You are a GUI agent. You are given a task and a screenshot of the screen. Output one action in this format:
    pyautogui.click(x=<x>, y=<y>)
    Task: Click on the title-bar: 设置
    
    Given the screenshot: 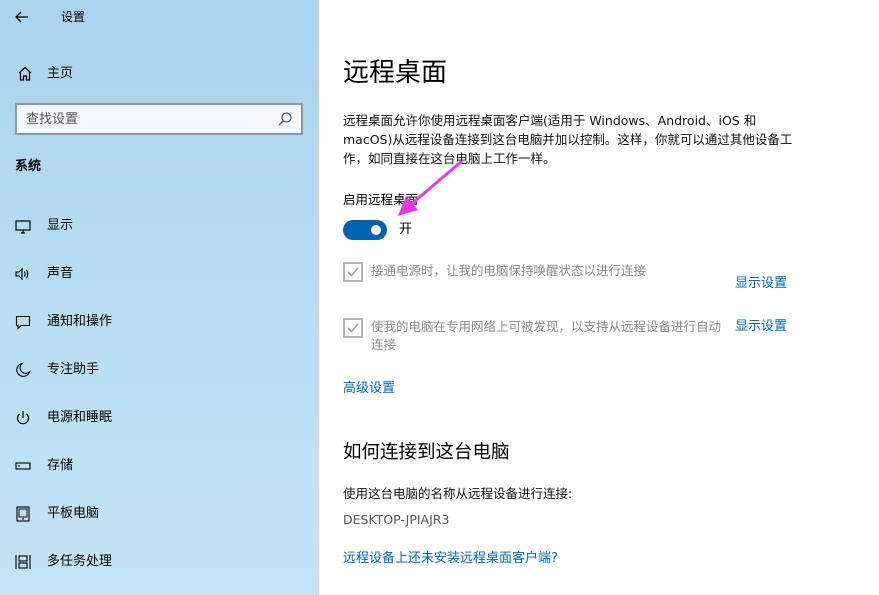 What is the action you would take?
    pyautogui.click(x=159, y=17)
    